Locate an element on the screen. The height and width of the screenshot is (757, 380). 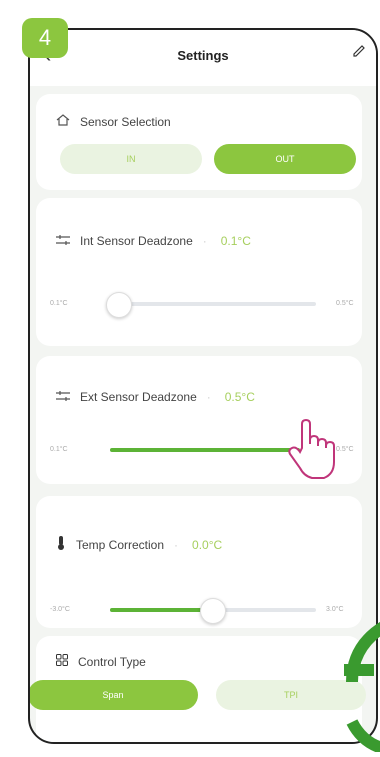
sensor-selection-title: Sensor Selection is located at coordinates (125, 121).